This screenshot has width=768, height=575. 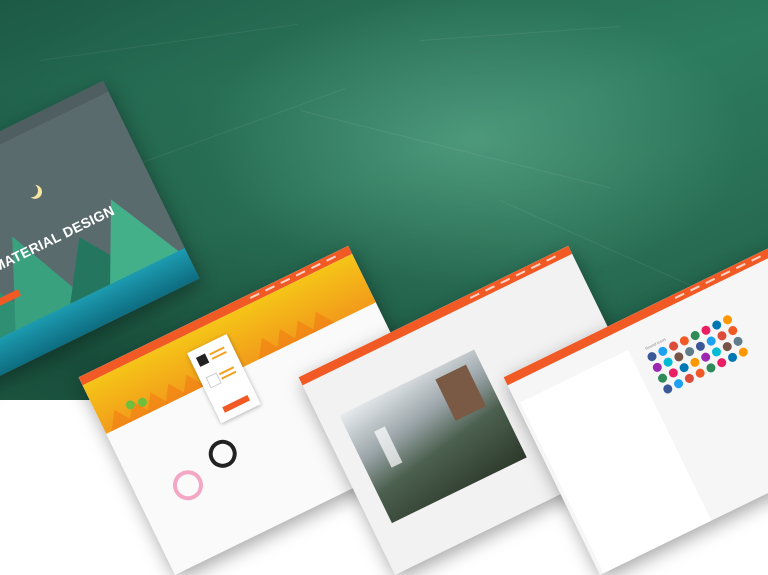 What do you see at coordinates (31, 190) in the screenshot?
I see `moon-icon` at bounding box center [31, 190].